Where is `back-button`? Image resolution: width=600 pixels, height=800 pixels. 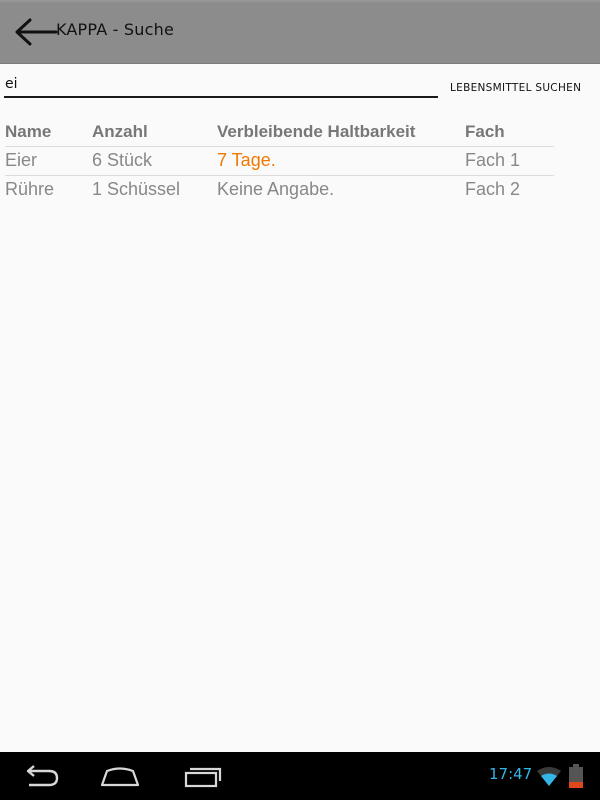 back-button is located at coordinates (36, 32).